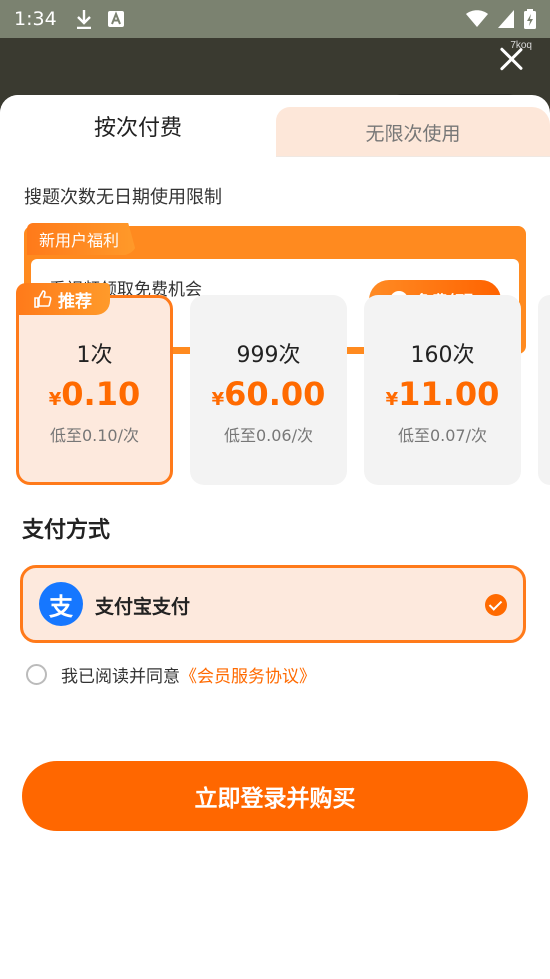  I want to click on plan-card: 160次 ¥11.00 低至0.07/次, so click(442, 390).